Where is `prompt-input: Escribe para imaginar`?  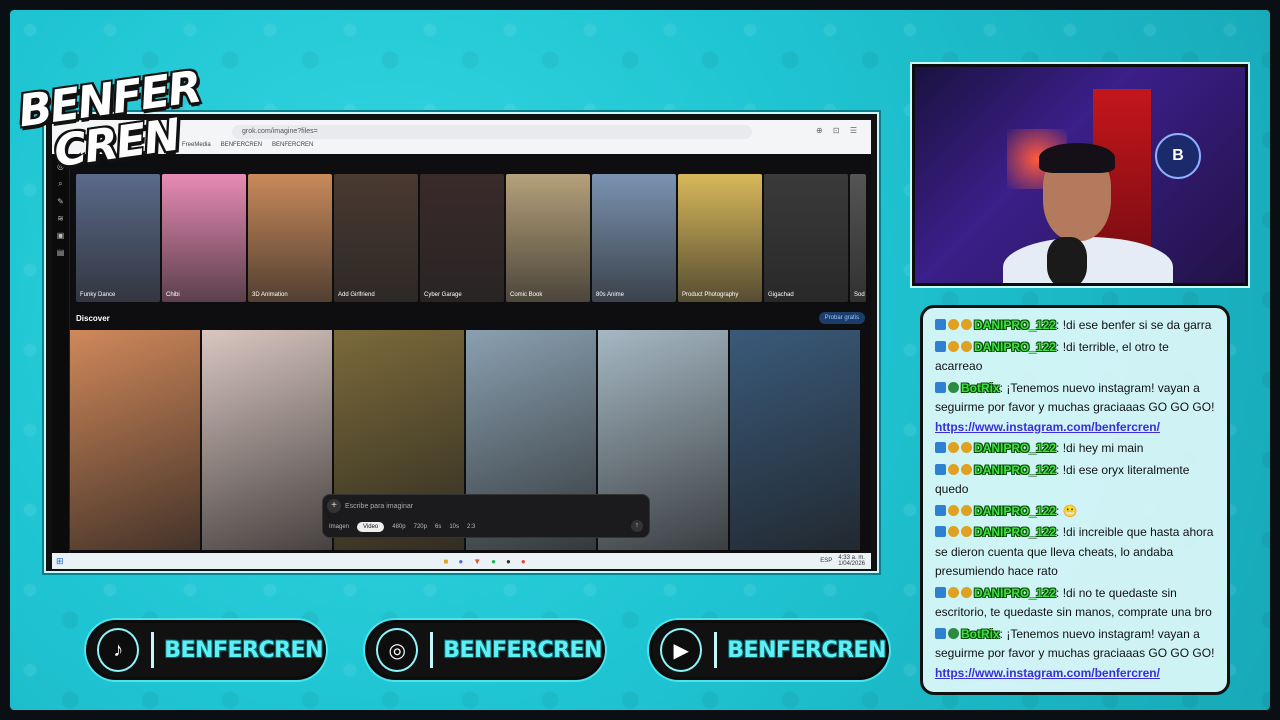 prompt-input: Escribe para imaginar is located at coordinates (379, 506).